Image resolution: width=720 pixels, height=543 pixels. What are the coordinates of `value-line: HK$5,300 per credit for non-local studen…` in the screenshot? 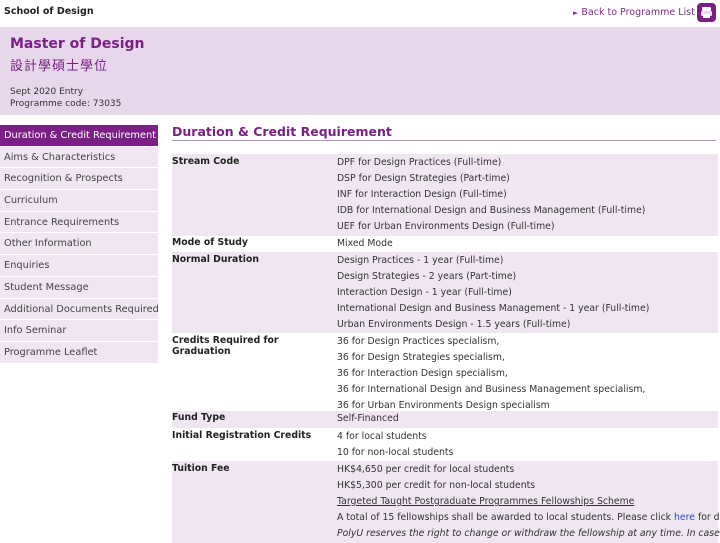 It's located at (436, 485).